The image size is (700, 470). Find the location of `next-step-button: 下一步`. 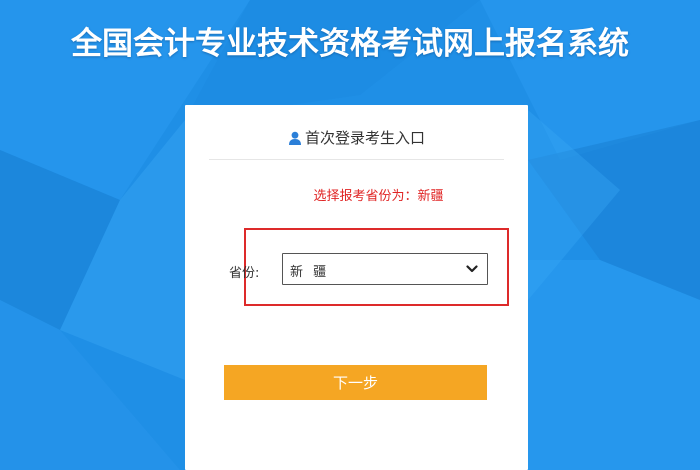

next-step-button: 下一步 is located at coordinates (355, 382).